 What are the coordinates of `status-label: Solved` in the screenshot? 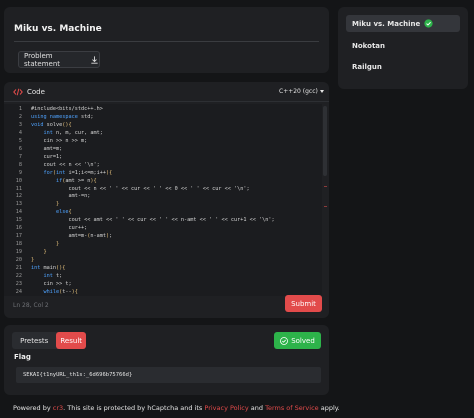 It's located at (303, 340).